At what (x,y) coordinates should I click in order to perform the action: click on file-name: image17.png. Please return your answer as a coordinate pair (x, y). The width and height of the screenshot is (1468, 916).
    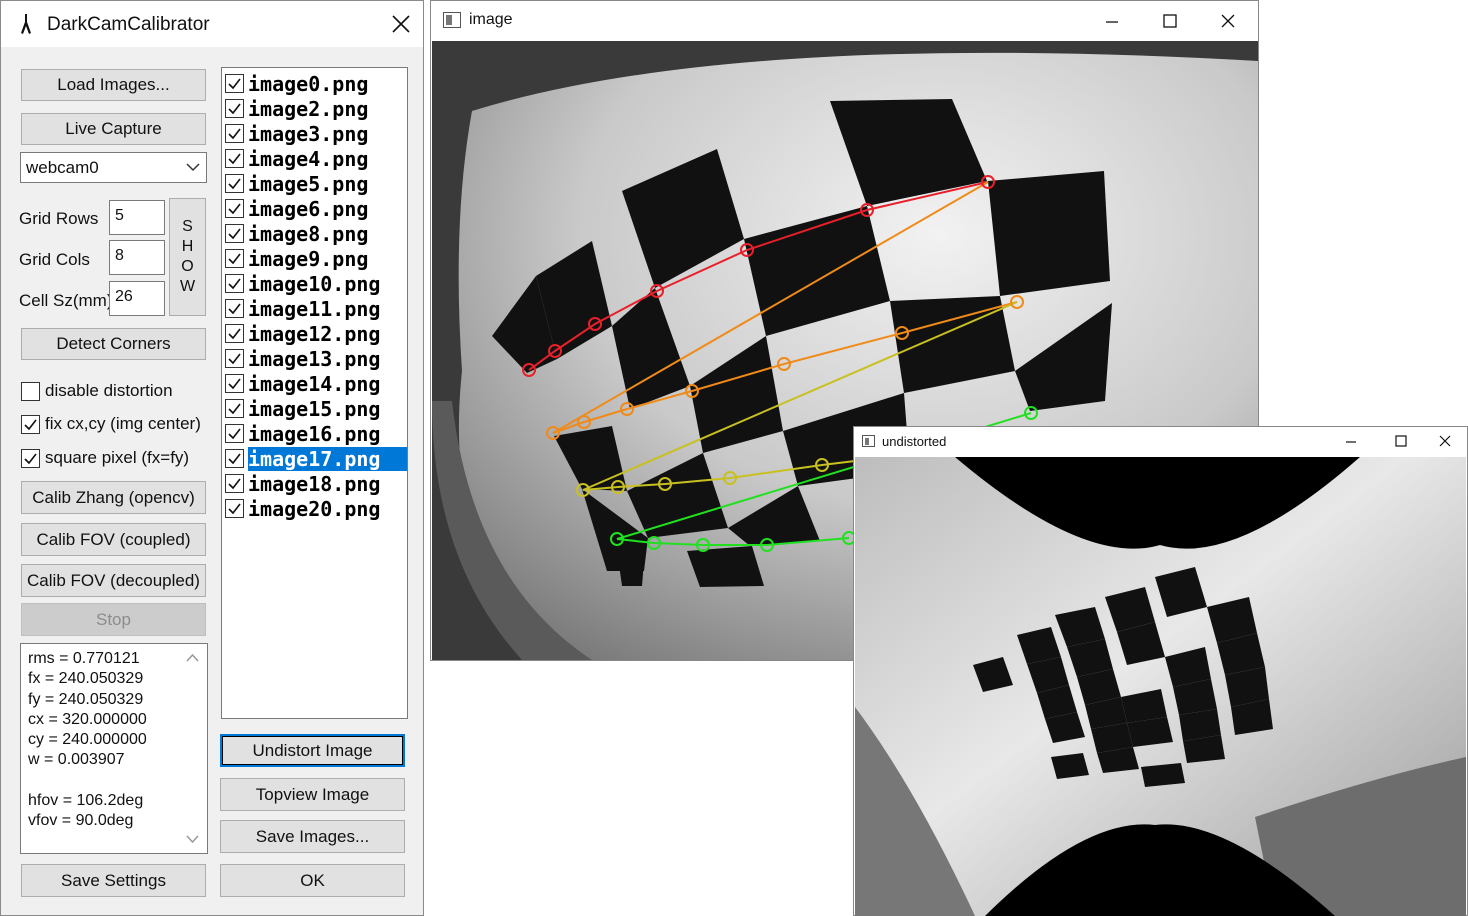
    Looking at the image, I should click on (327, 458).